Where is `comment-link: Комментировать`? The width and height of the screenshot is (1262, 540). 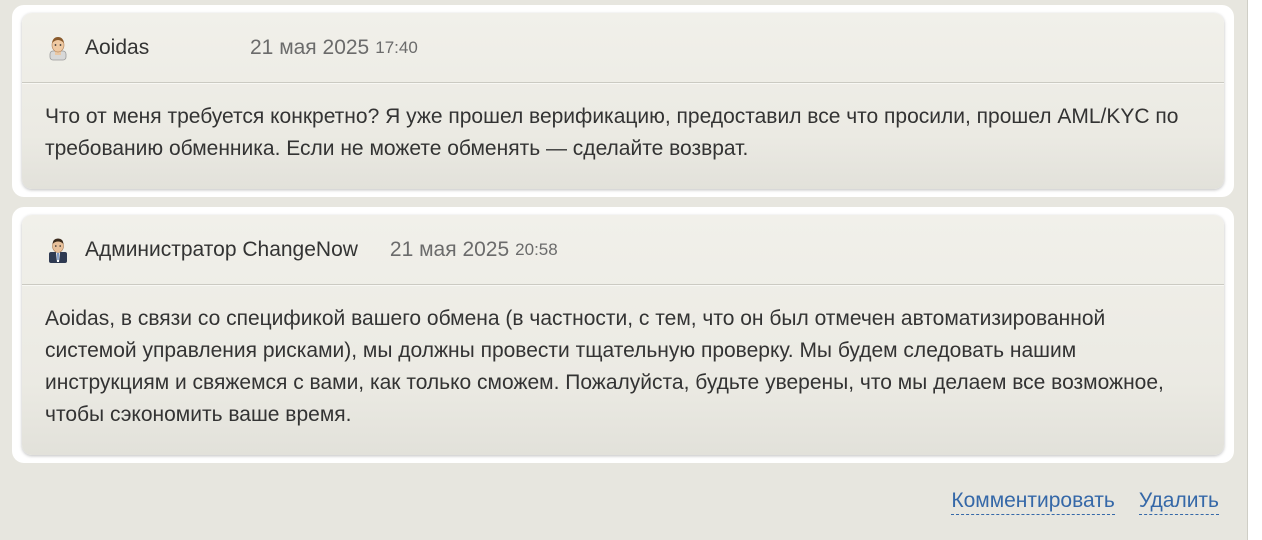
comment-link: Комментировать is located at coordinates (1033, 501).